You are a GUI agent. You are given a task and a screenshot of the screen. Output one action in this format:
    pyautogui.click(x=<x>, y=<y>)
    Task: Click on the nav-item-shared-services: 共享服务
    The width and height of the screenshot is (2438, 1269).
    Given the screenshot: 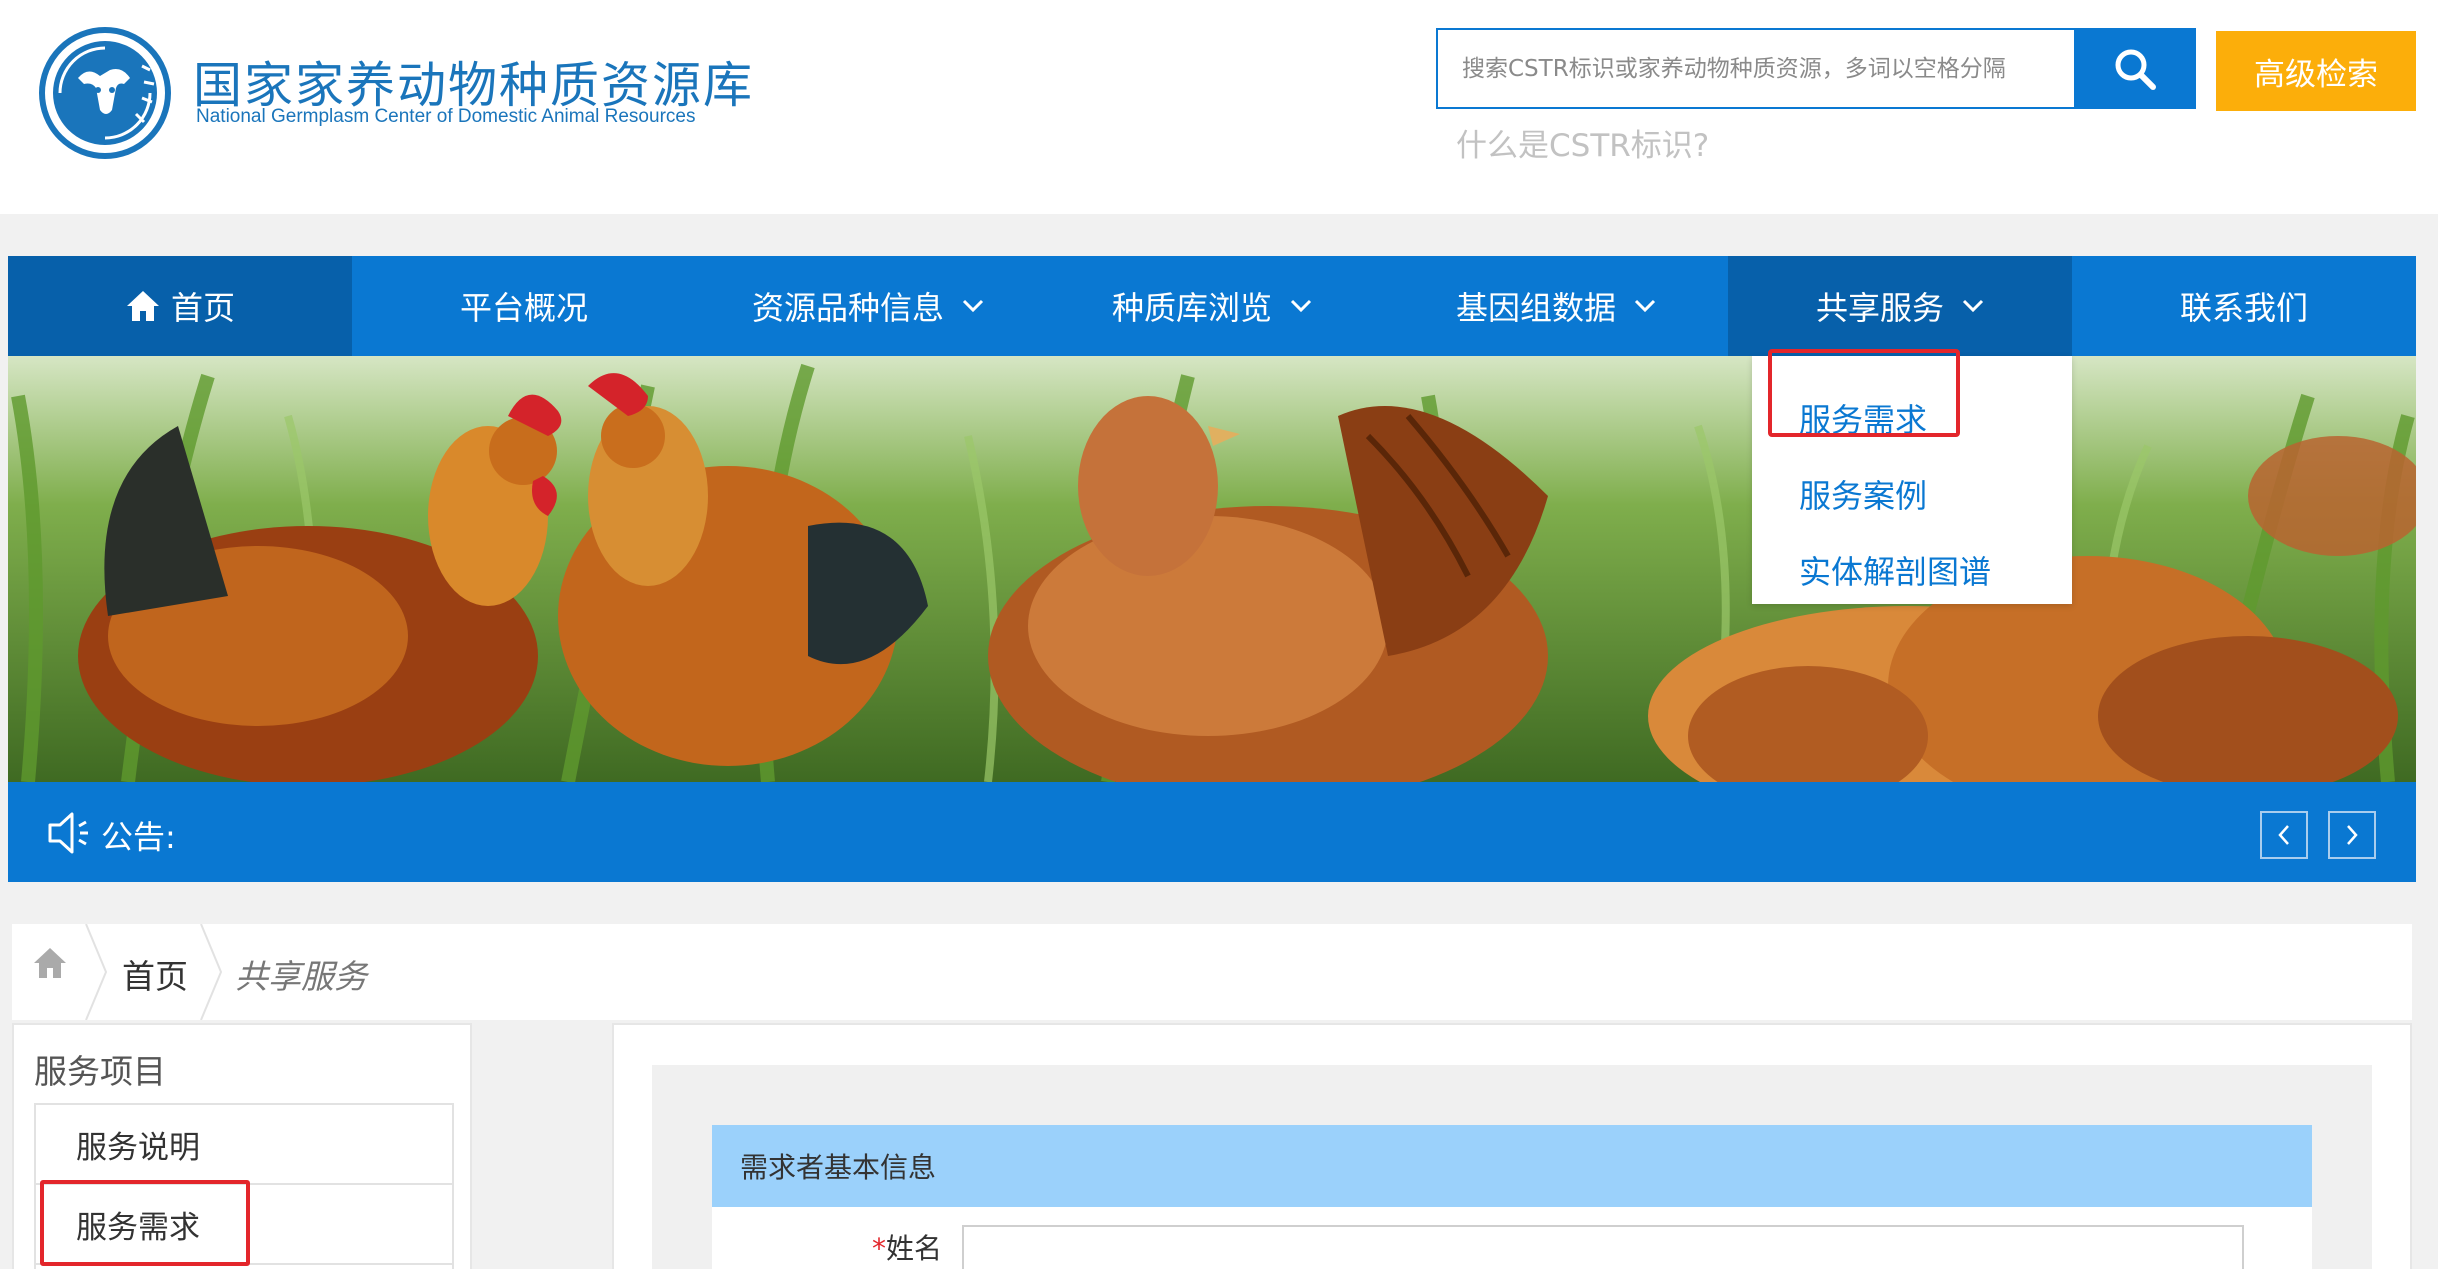 What is the action you would take?
    pyautogui.click(x=1900, y=306)
    